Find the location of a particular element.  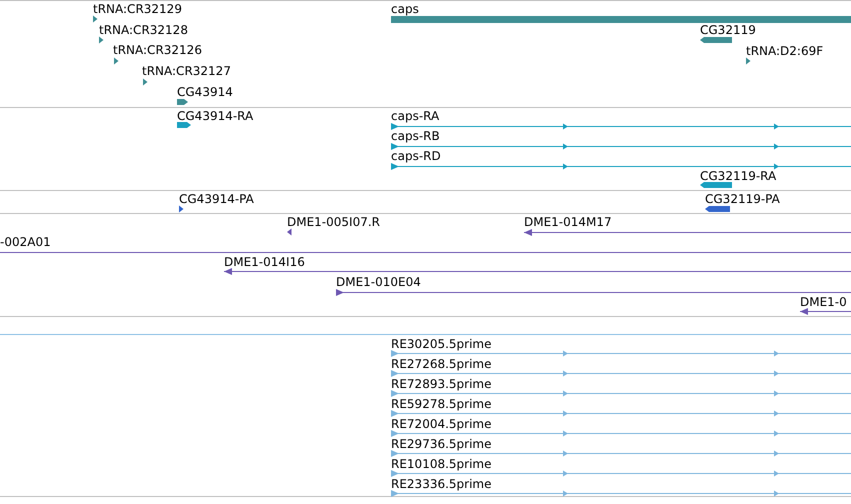

feature-label: DME1-014M17 is located at coordinates (568, 222).